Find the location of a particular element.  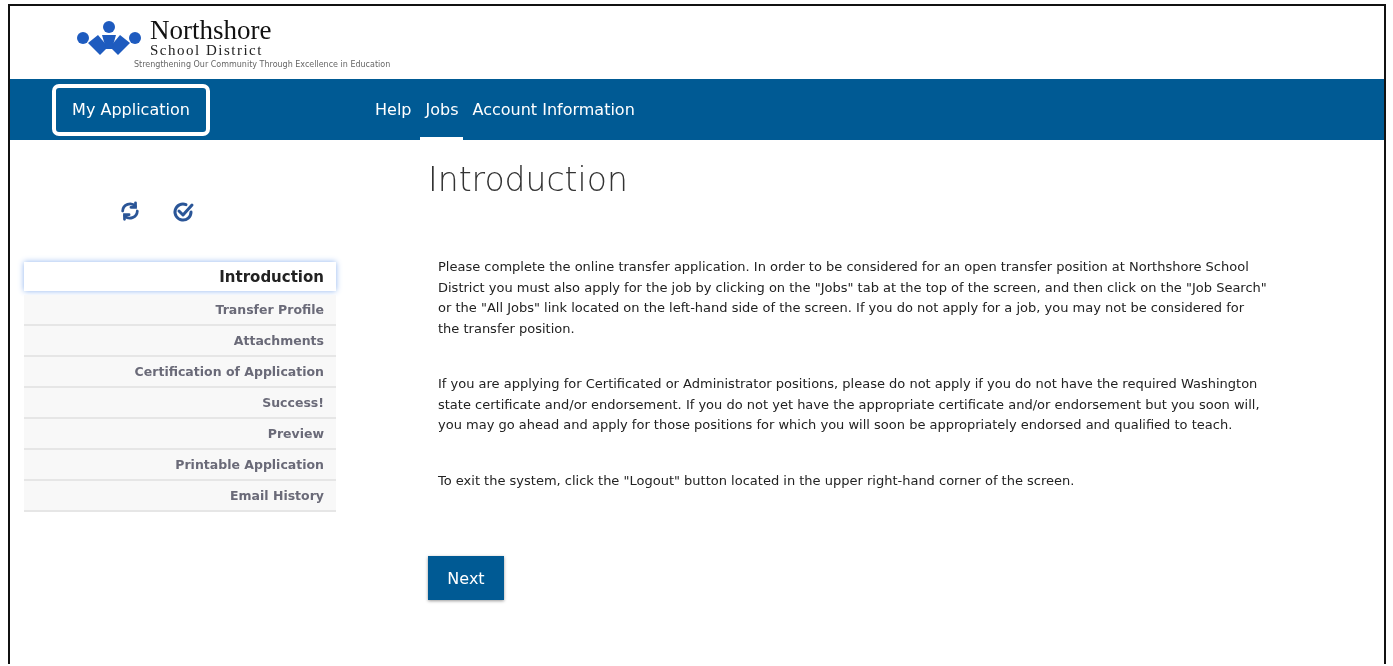

nav-link: Jobs is located at coordinates (442, 109).